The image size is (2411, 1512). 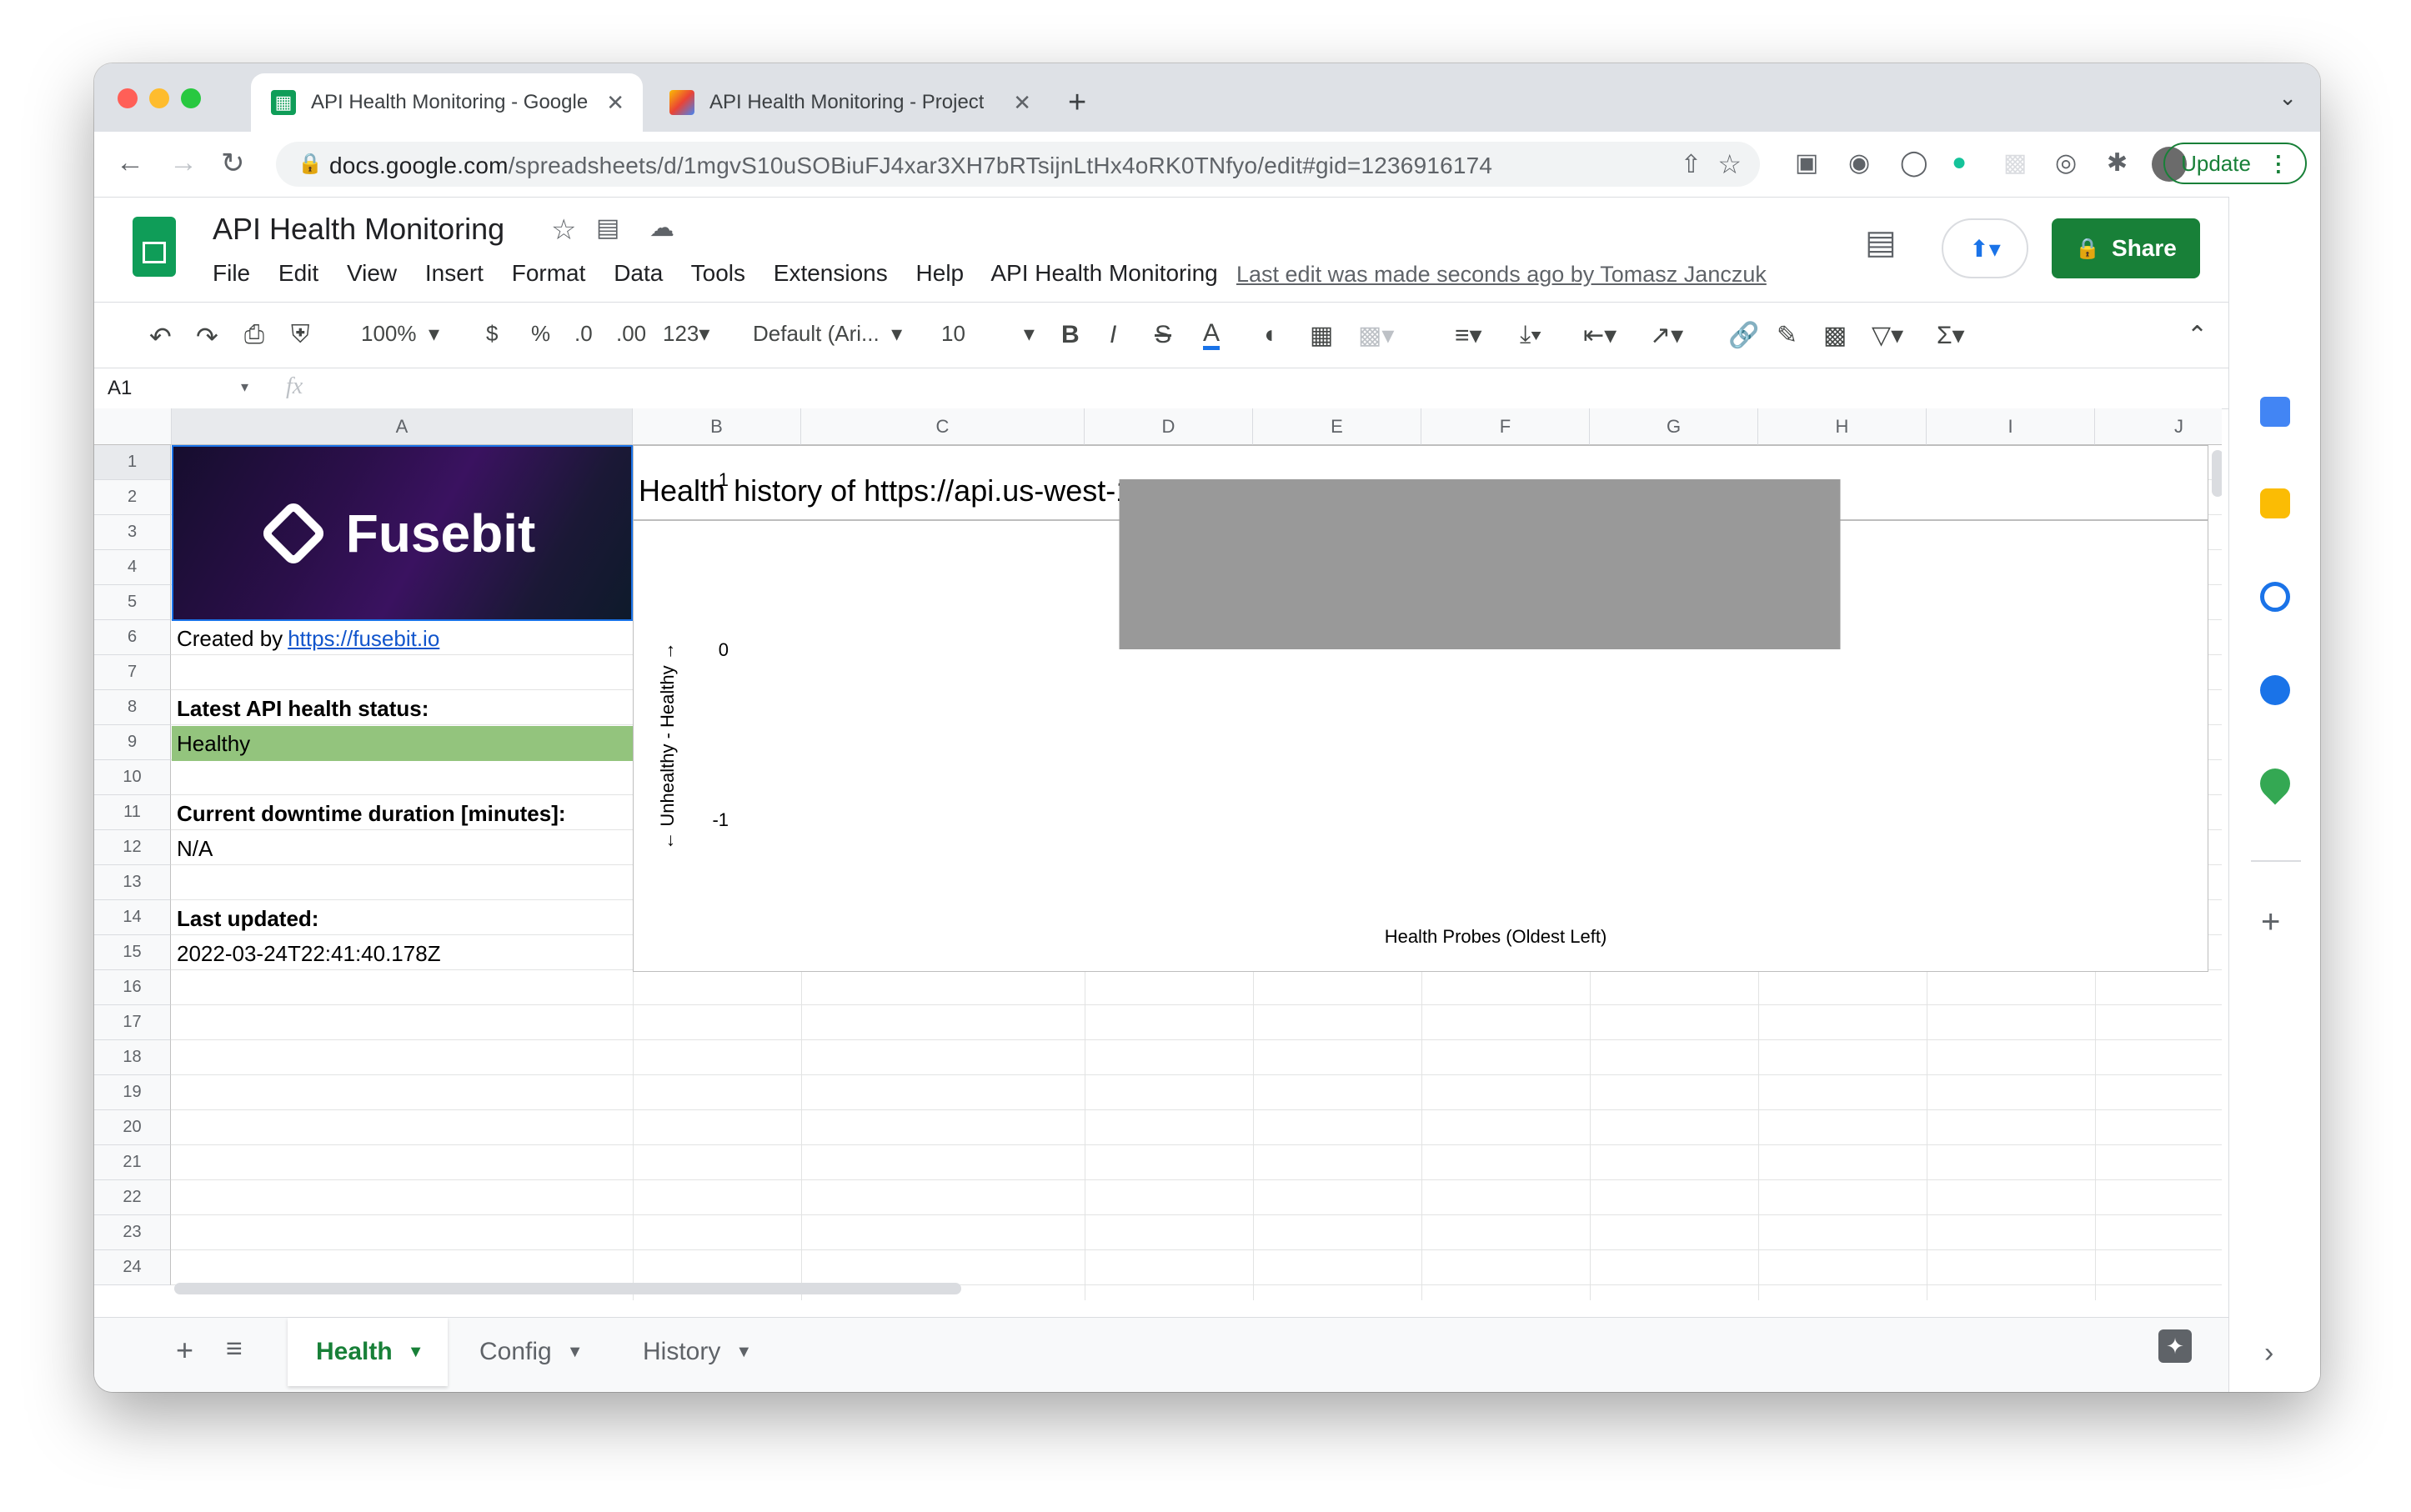 I want to click on column-header-a: A, so click(x=402, y=426).